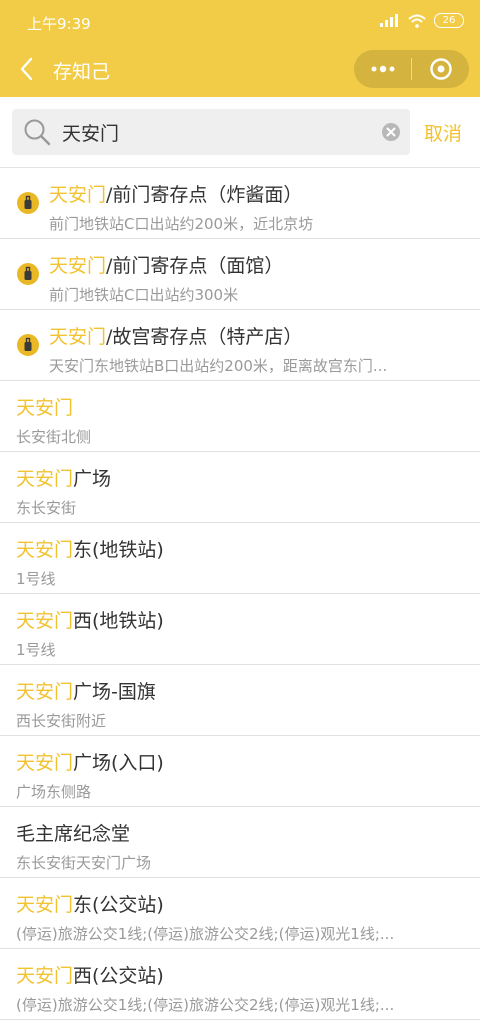 Image resolution: width=480 pixels, height=1020 pixels. I want to click on status-time: 上午9:39, so click(59, 24).